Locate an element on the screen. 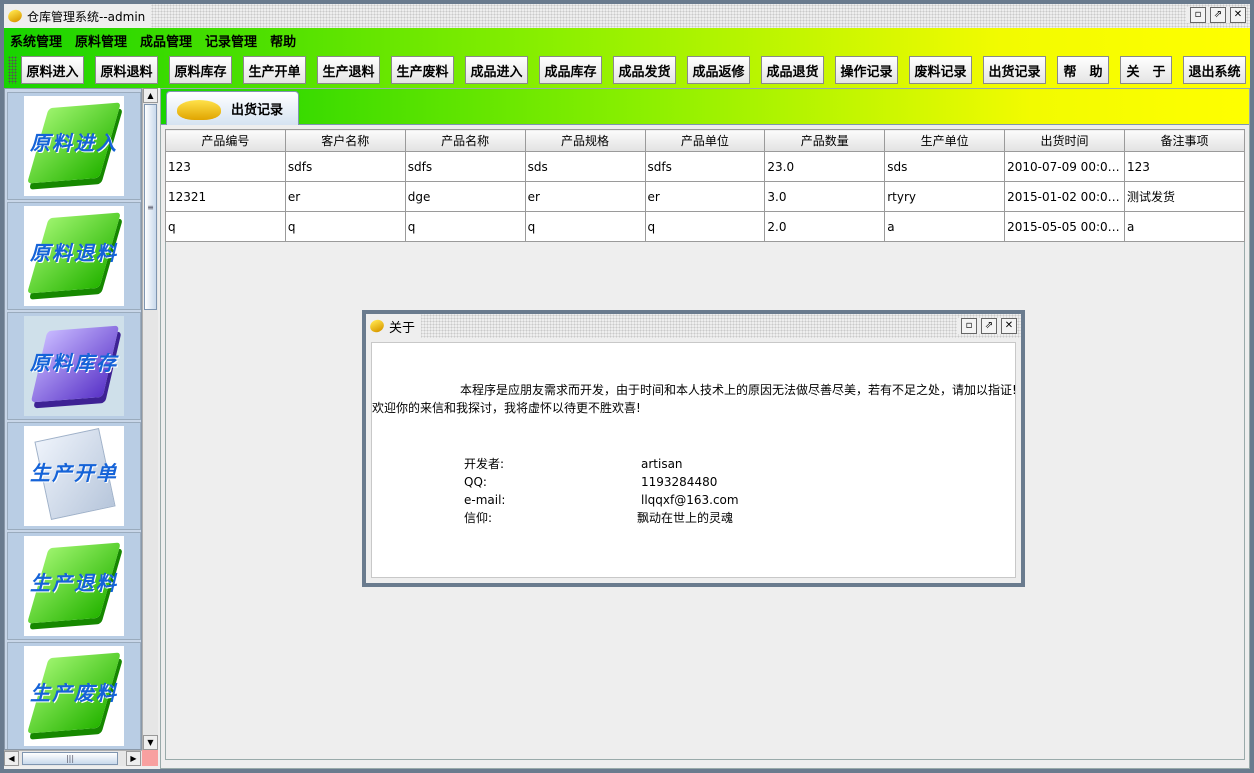 The height and width of the screenshot is (773, 1254). tool-production-waste: 生产废料 is located at coordinates (422, 70).